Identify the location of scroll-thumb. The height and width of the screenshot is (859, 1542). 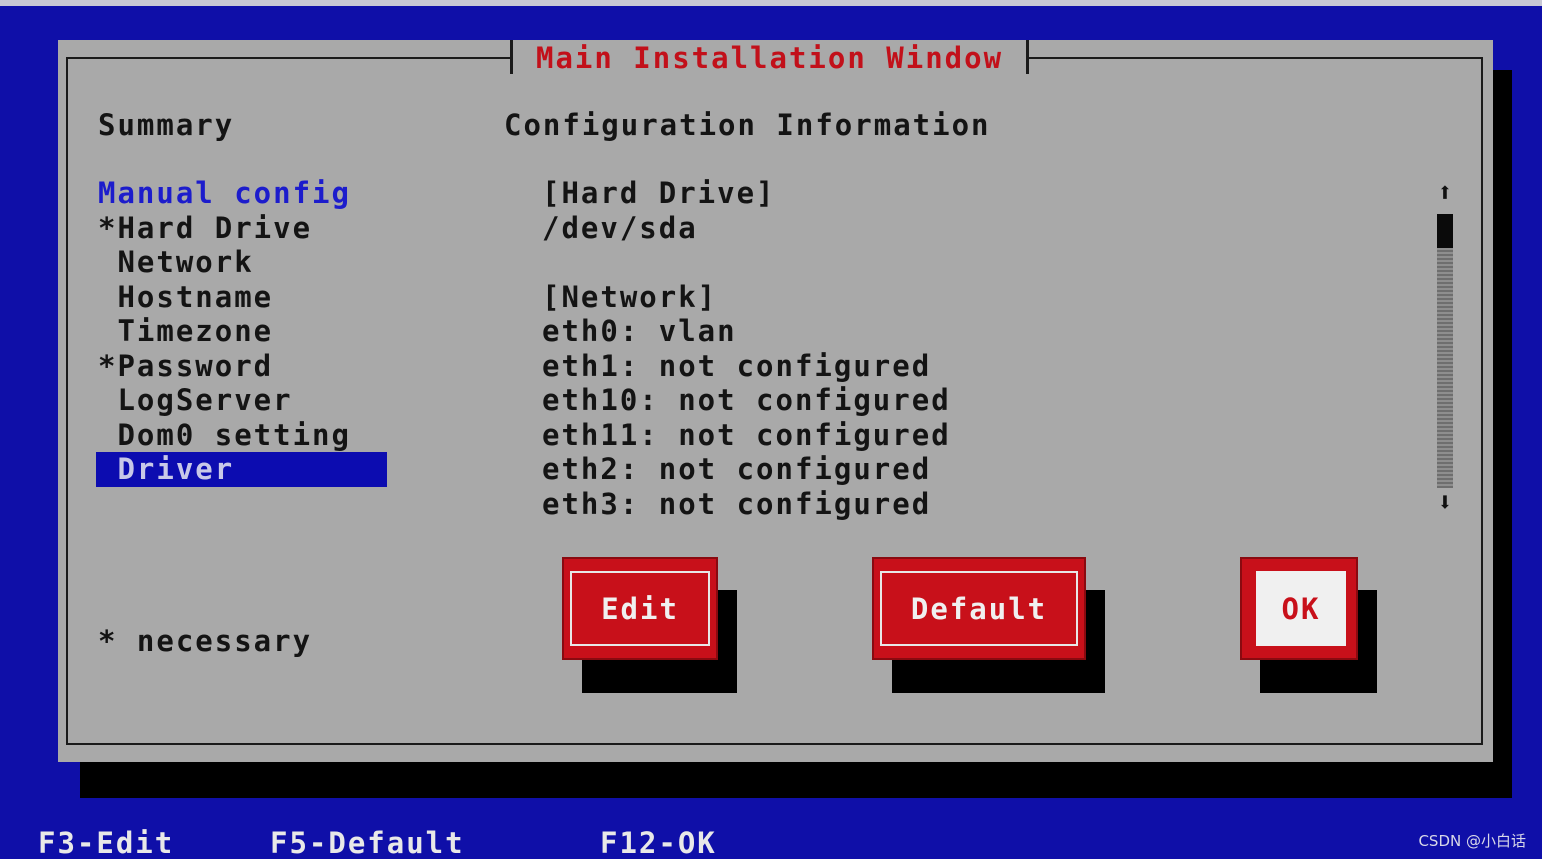
(1445, 231).